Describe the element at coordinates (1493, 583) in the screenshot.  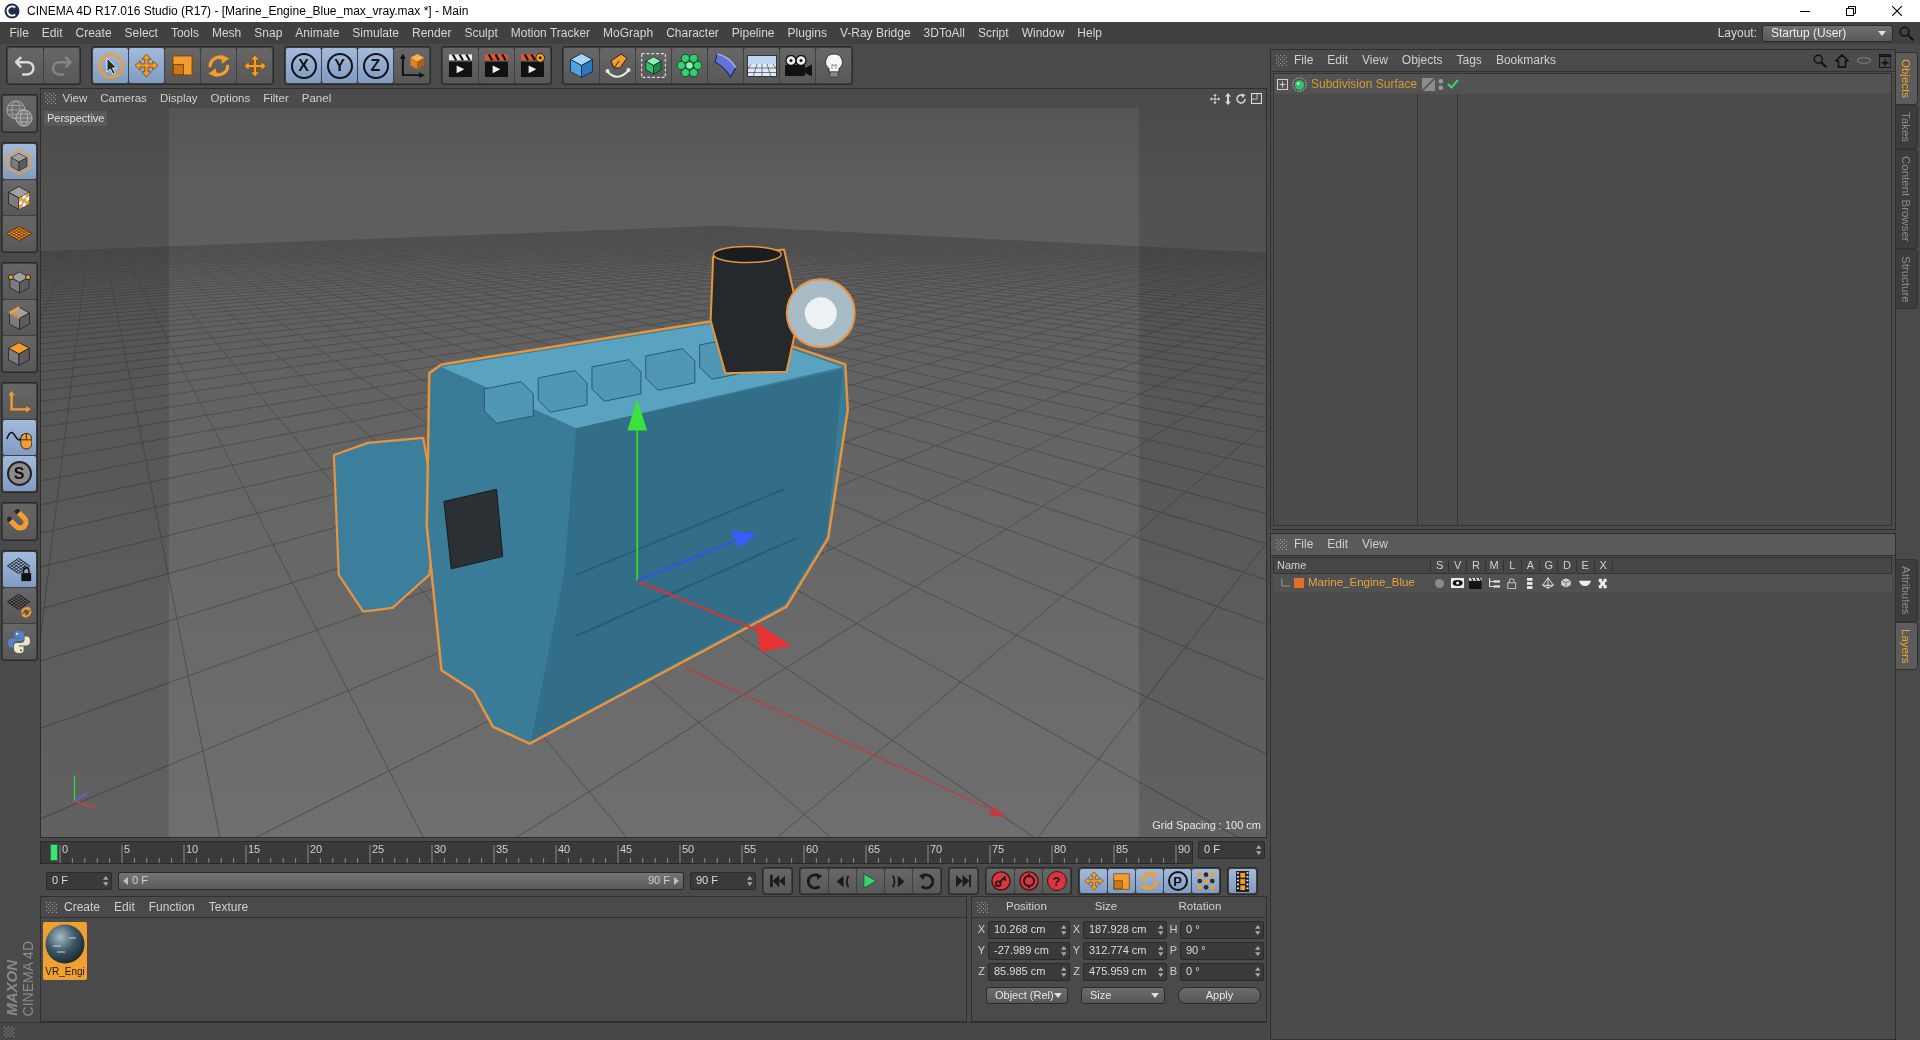
I see `hierarchy-icon` at that location.